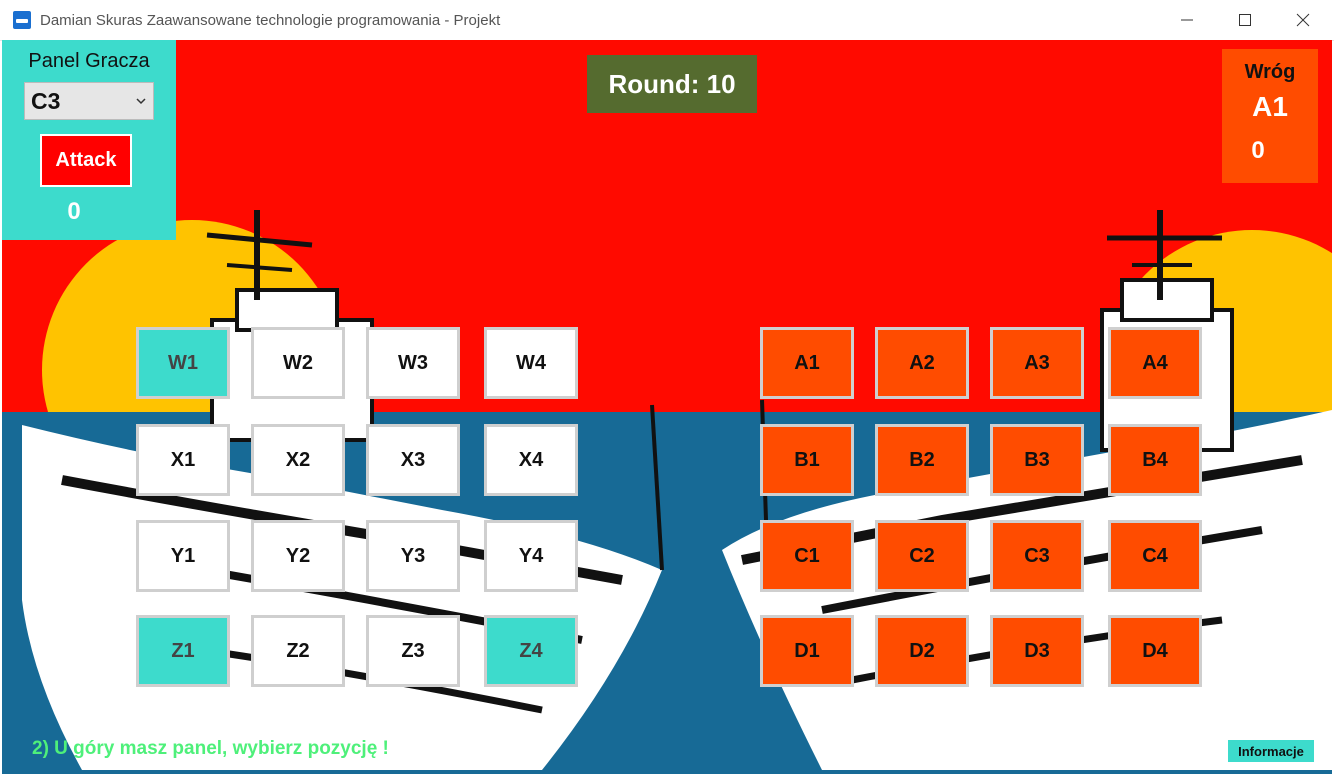 This screenshot has width=1334, height=776. What do you see at coordinates (1037, 651) in the screenshot?
I see `enemy-cell-d3: D3` at bounding box center [1037, 651].